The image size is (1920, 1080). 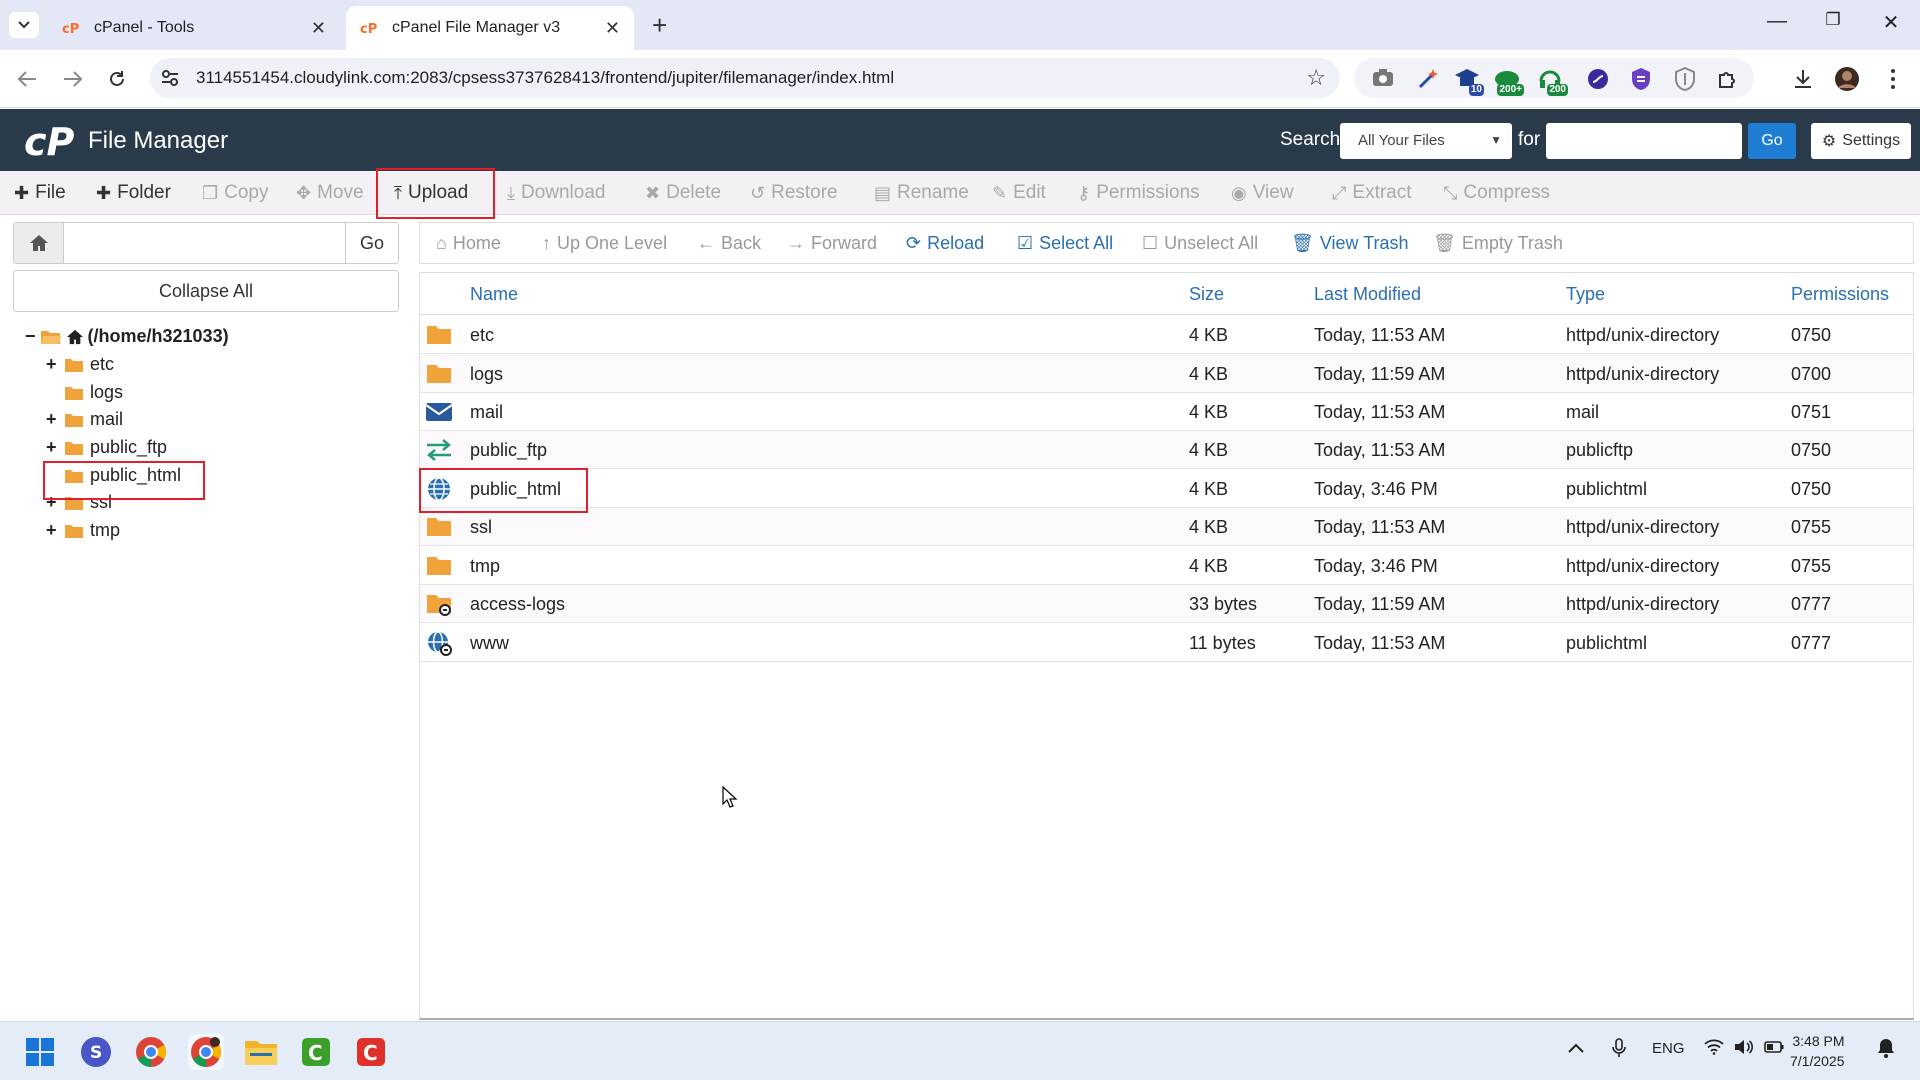 I want to click on file-name: logs, so click(x=486, y=374).